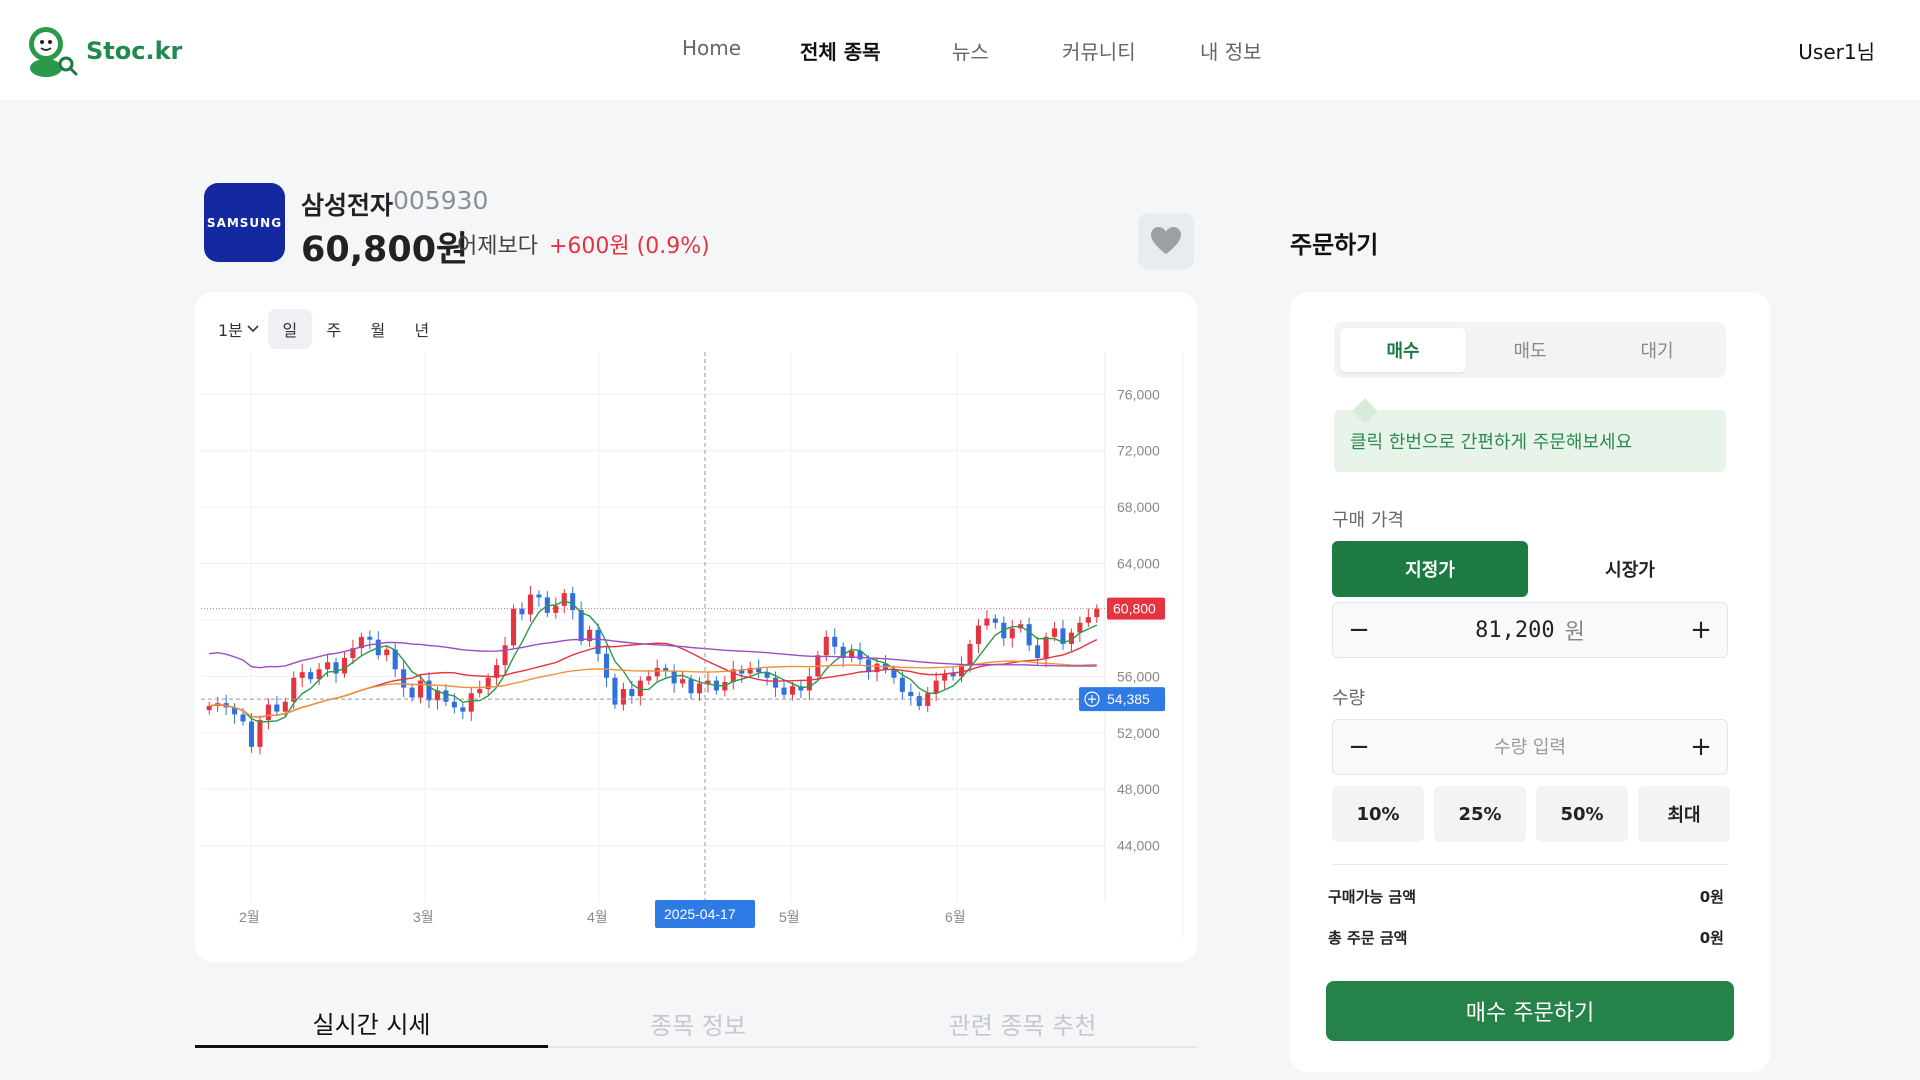  What do you see at coordinates (497, 246) in the screenshot?
I see `change-label: 어제보다` at bounding box center [497, 246].